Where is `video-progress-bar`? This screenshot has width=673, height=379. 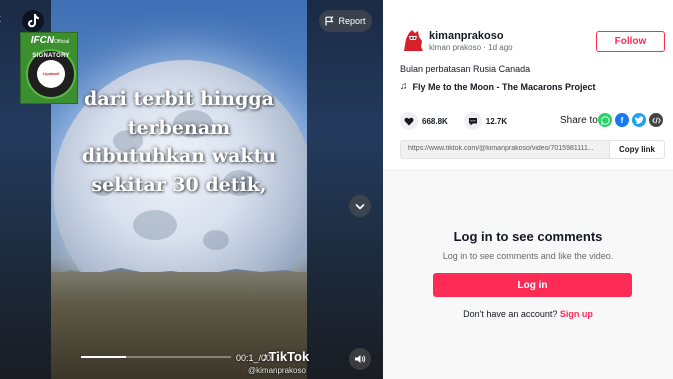 video-progress-bar is located at coordinates (156, 357).